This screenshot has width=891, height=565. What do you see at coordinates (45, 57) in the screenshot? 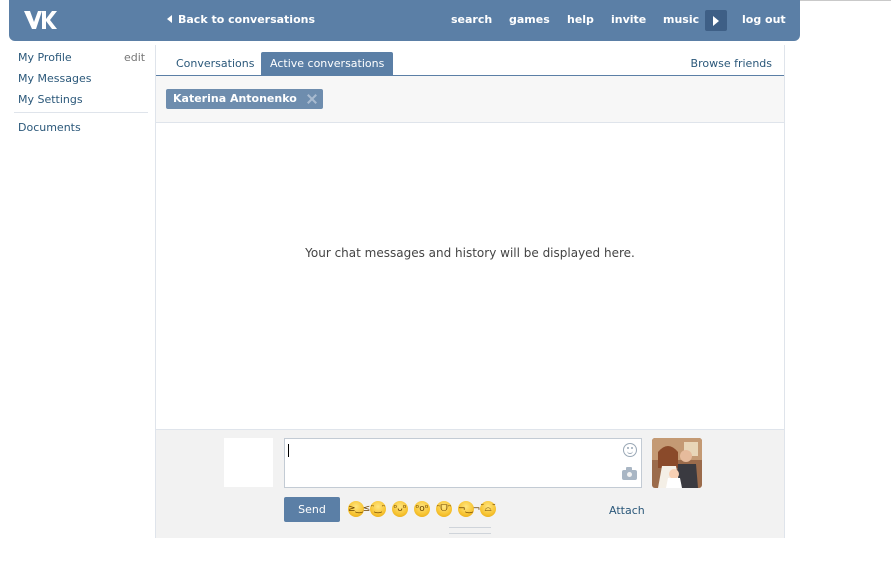
I see `sidebar-item-my-profile: My Profile` at bounding box center [45, 57].